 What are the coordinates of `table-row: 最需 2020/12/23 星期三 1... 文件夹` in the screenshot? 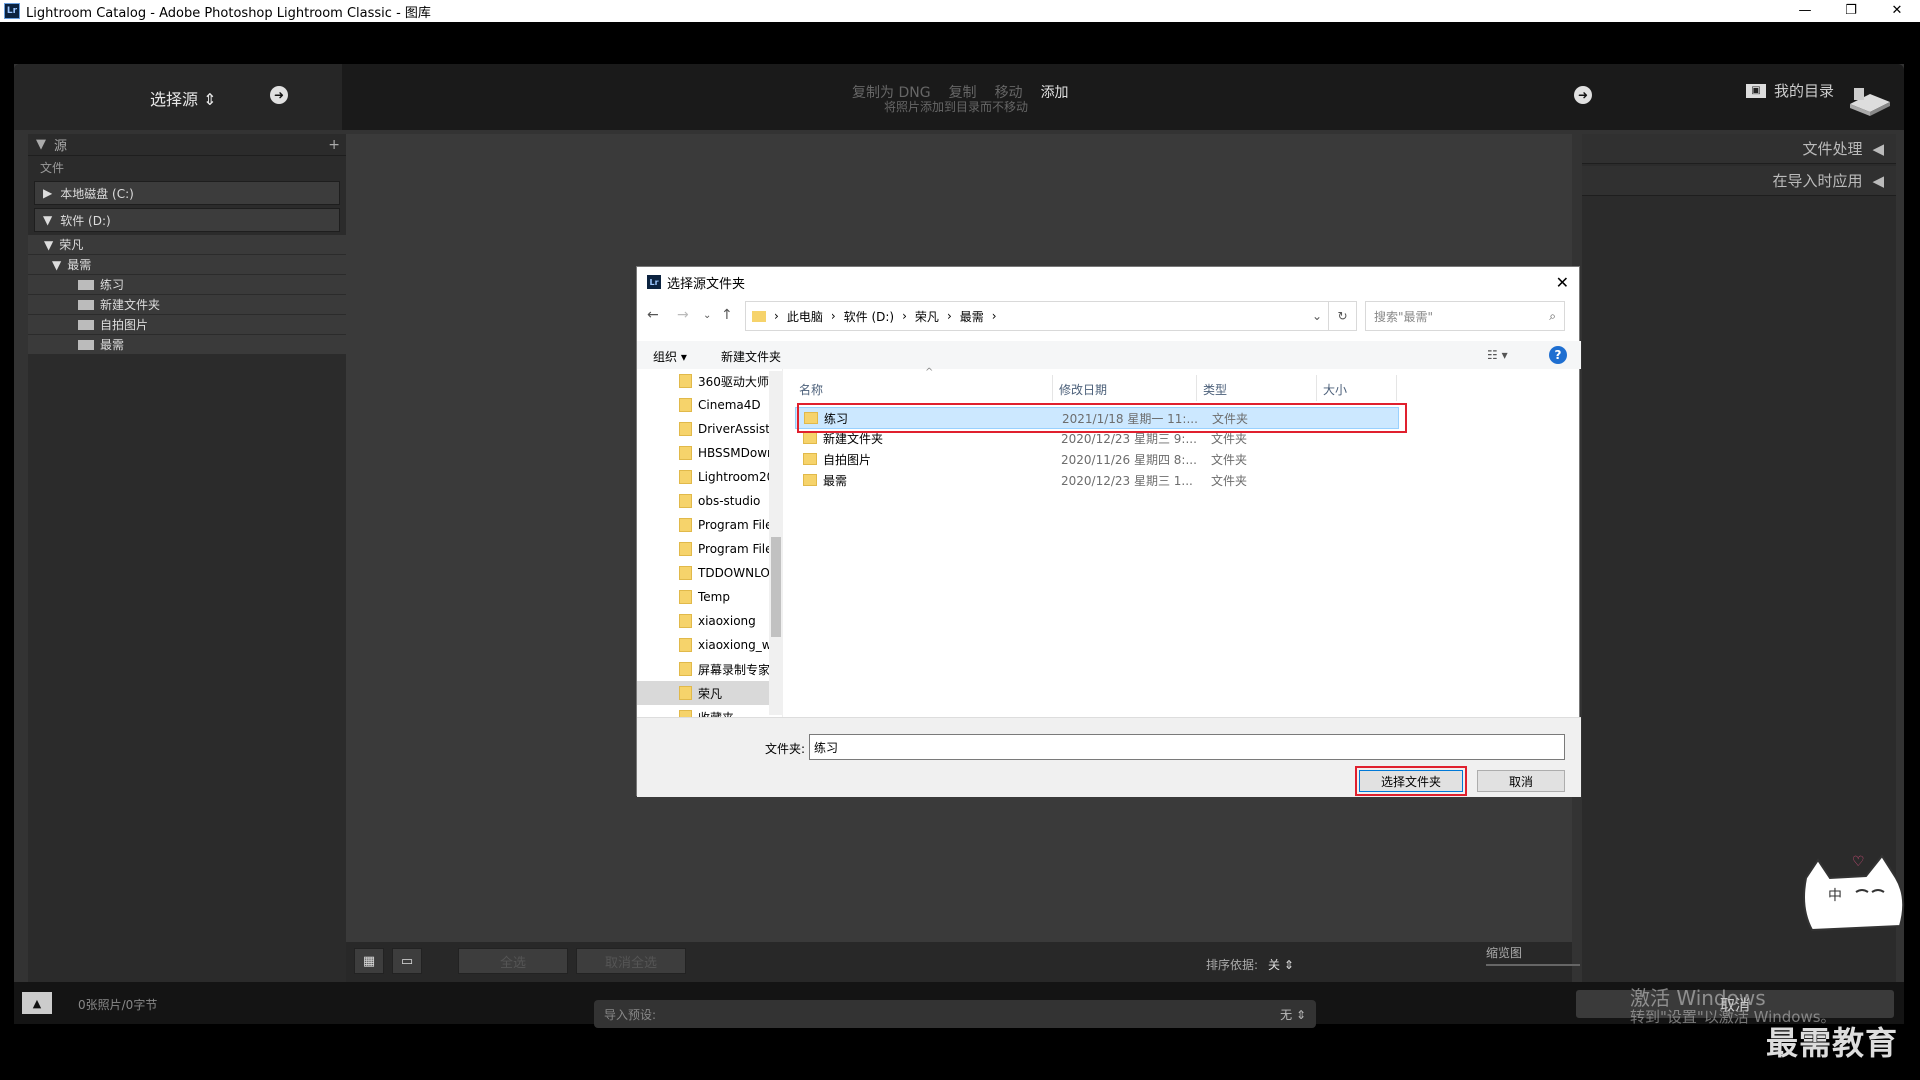 It's located at (1060, 480).